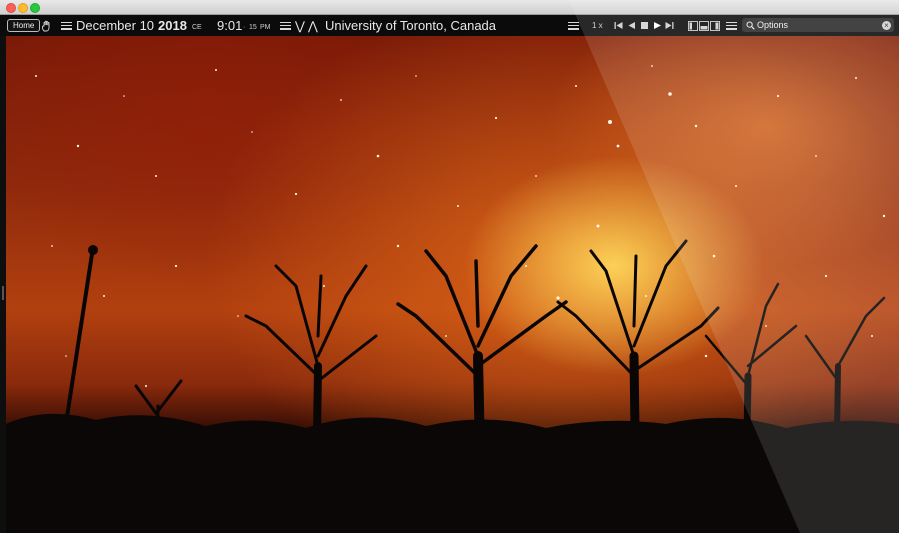 Image resolution: width=899 pixels, height=533 pixels. I want to click on search-icon, so click(750, 25).